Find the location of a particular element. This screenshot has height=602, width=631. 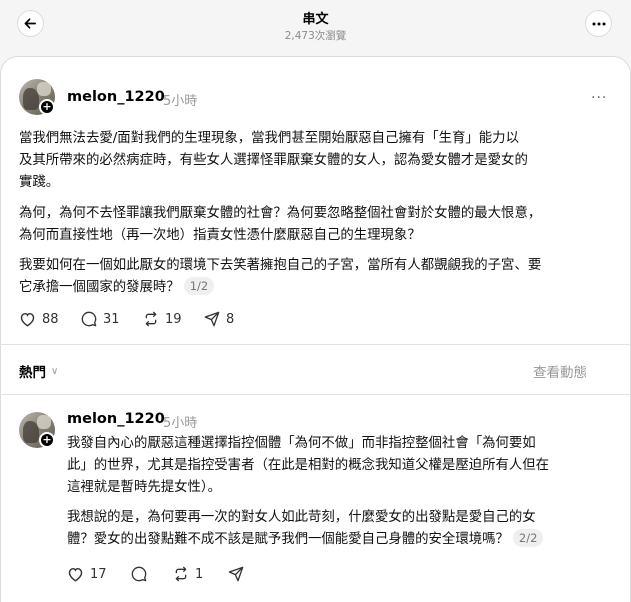

view-activity-link: 查看動態 is located at coordinates (560, 371).